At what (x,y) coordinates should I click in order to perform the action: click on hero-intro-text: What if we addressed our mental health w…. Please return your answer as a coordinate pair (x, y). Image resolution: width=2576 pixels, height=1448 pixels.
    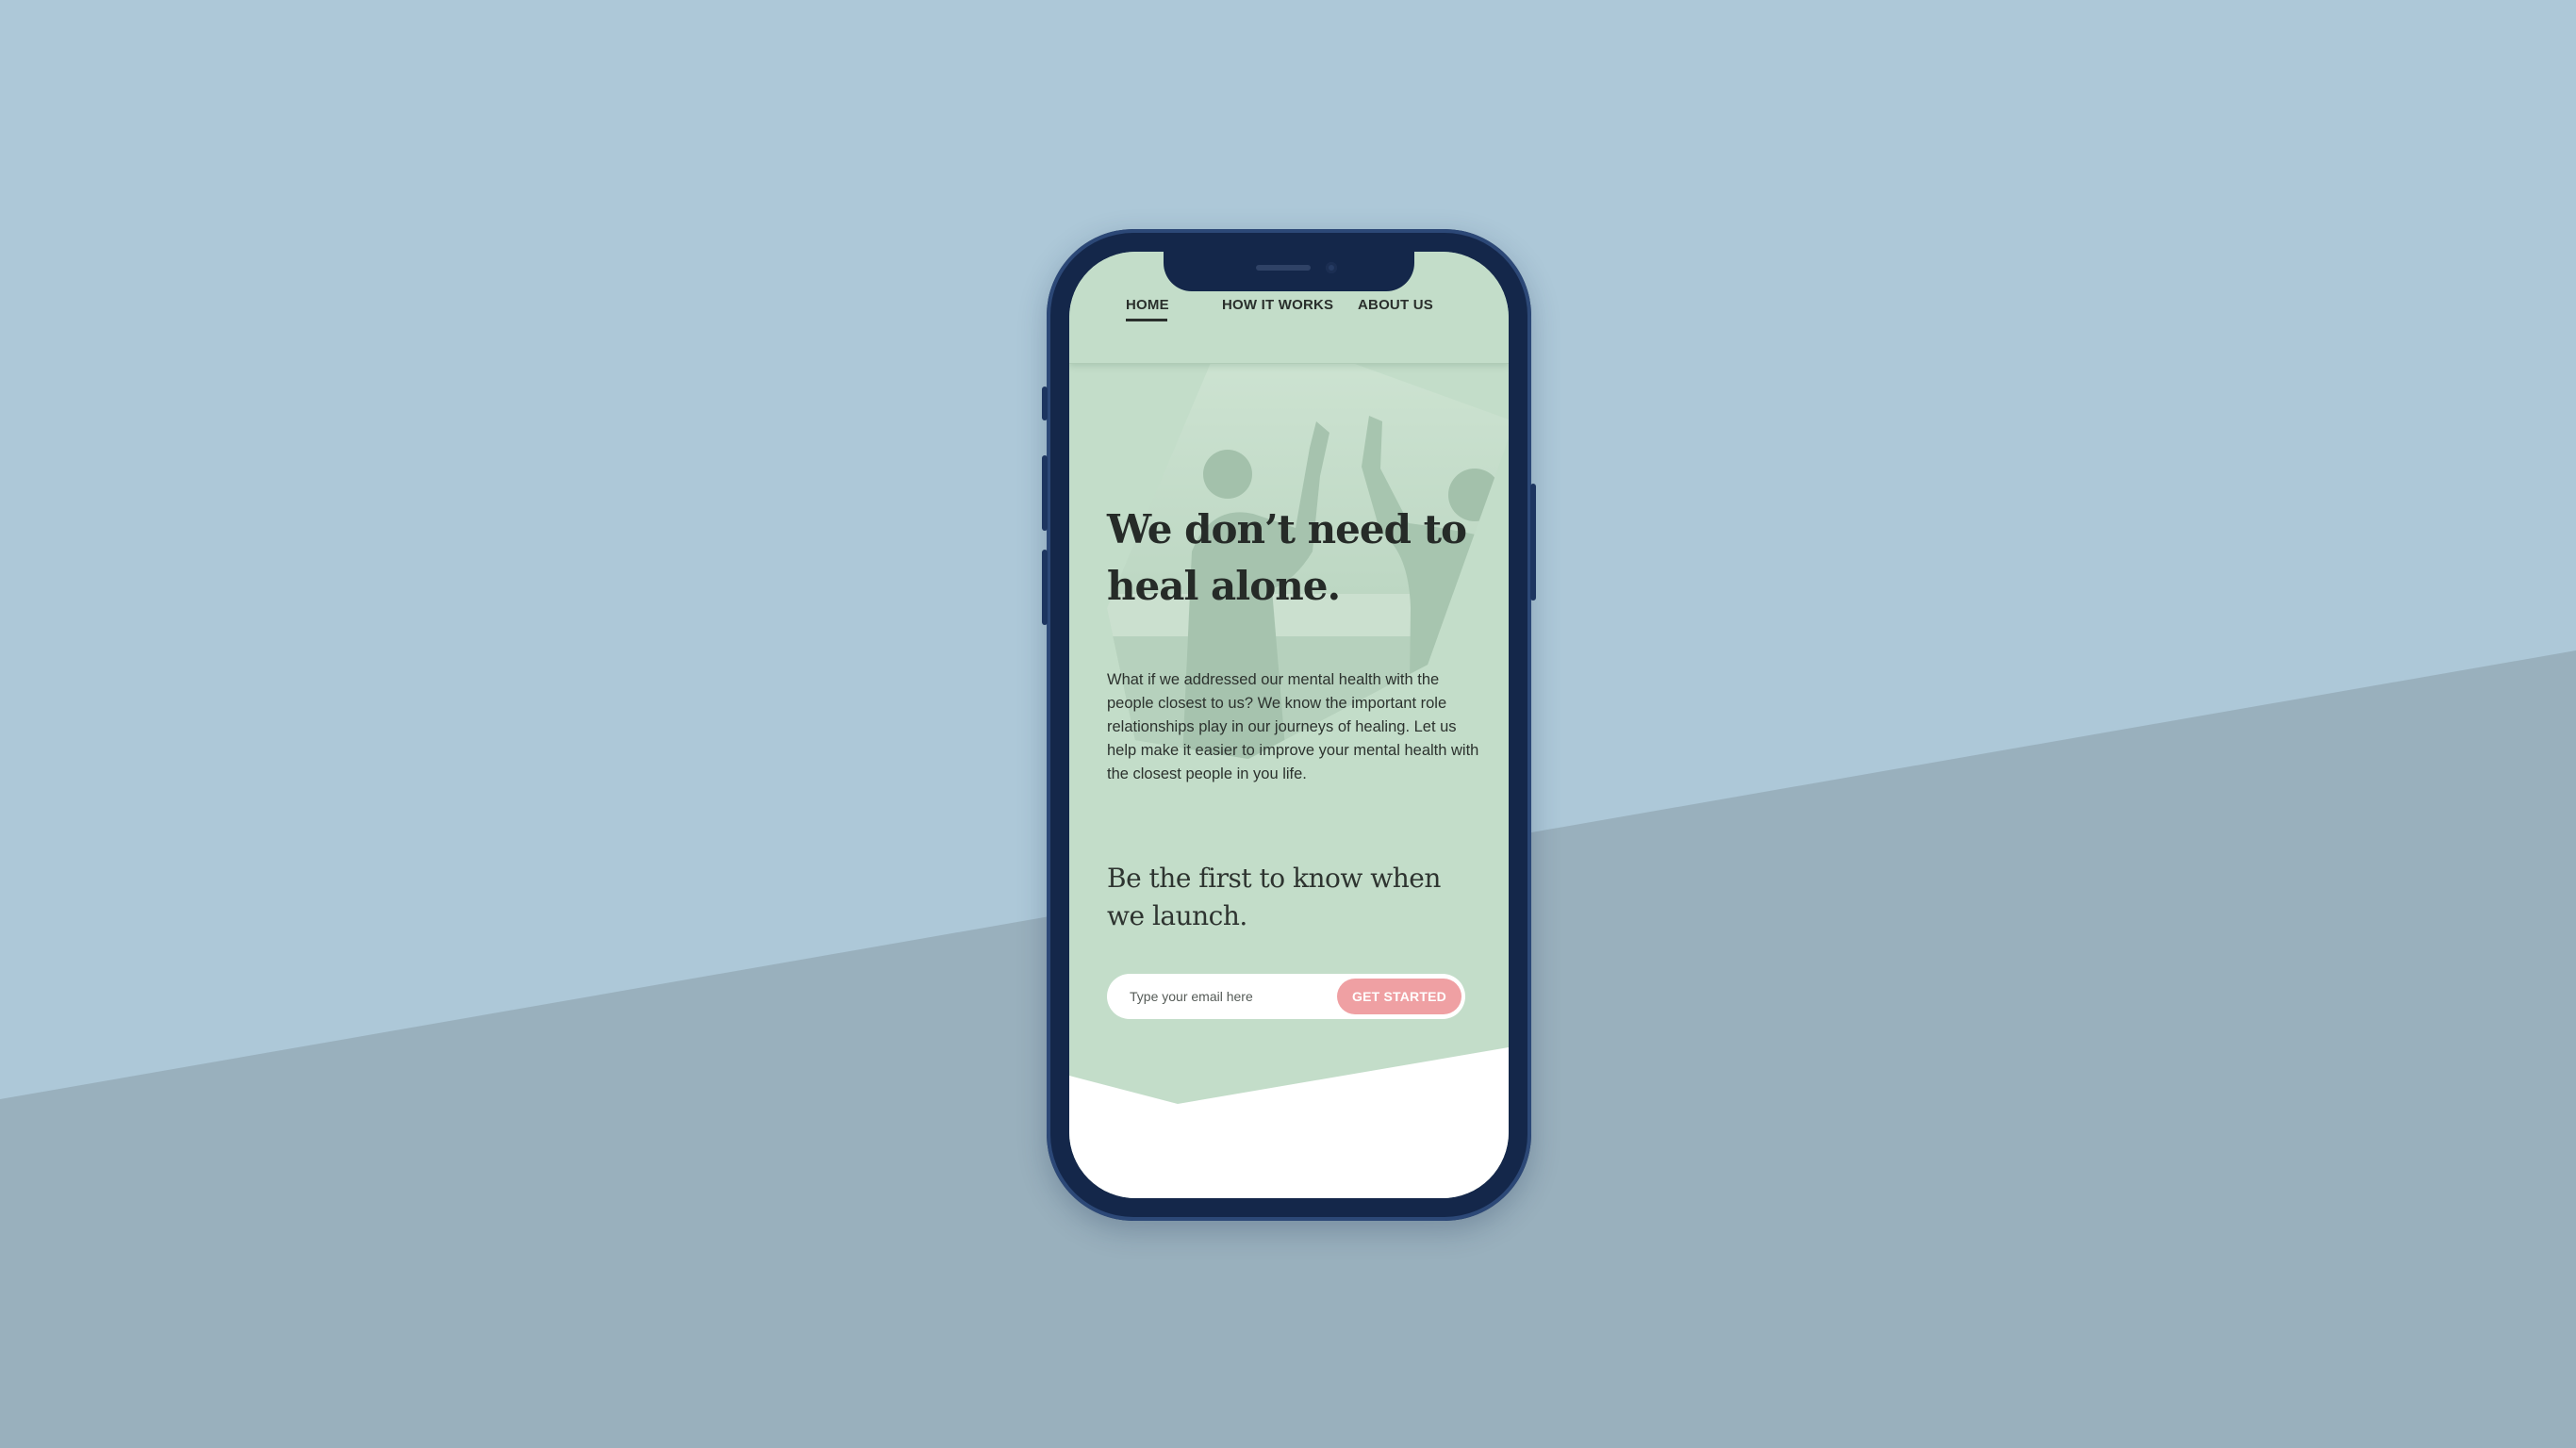
    Looking at the image, I should click on (1293, 726).